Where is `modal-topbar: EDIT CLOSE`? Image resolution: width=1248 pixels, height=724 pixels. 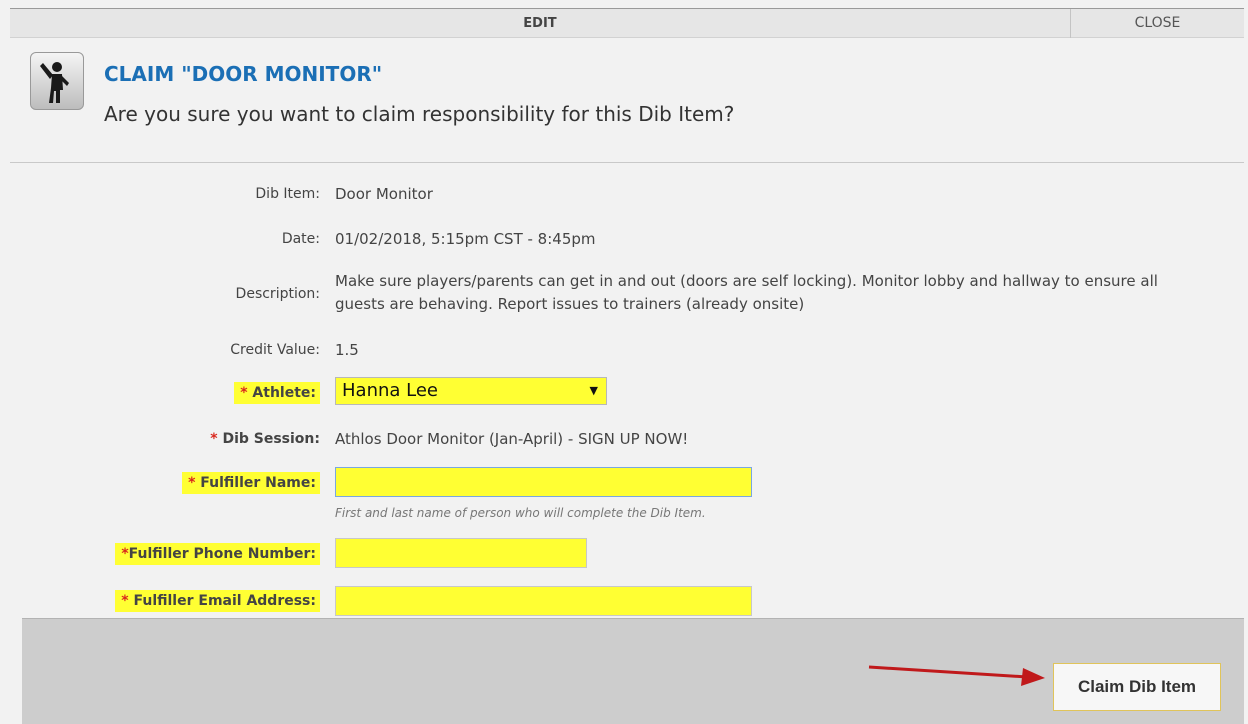 modal-topbar: EDIT CLOSE is located at coordinates (627, 23).